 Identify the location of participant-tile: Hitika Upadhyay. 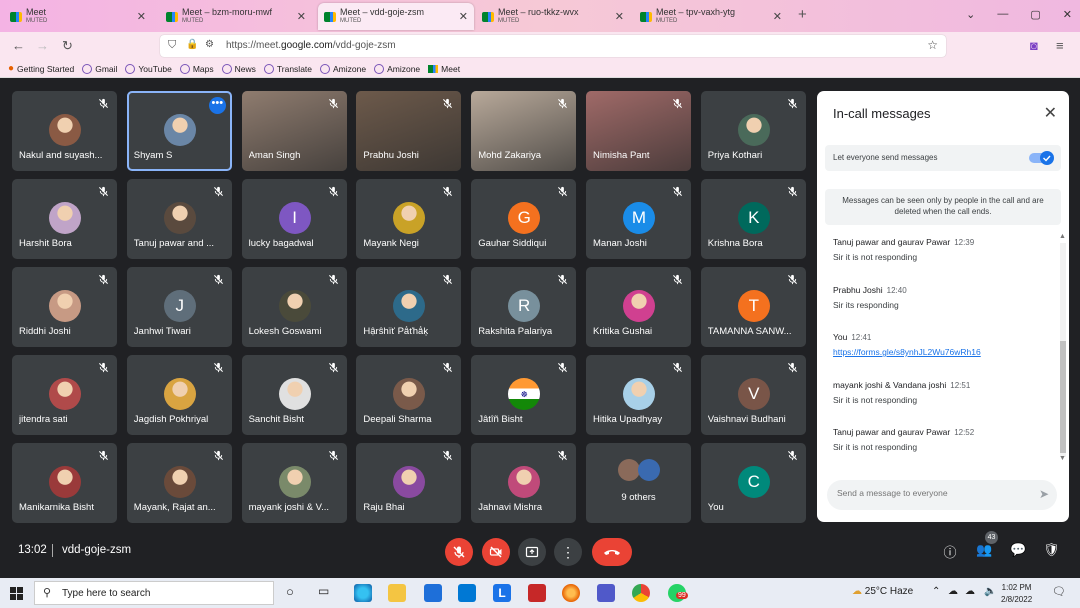
(638, 395).